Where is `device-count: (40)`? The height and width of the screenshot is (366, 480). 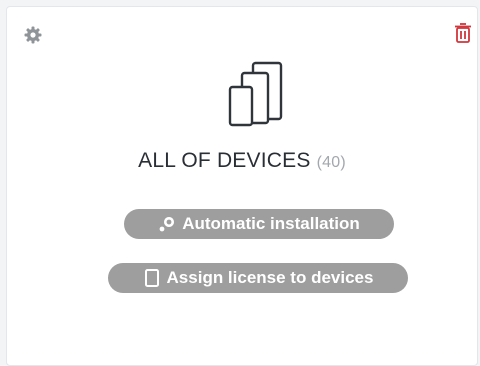
device-count: (40) is located at coordinates (331, 162).